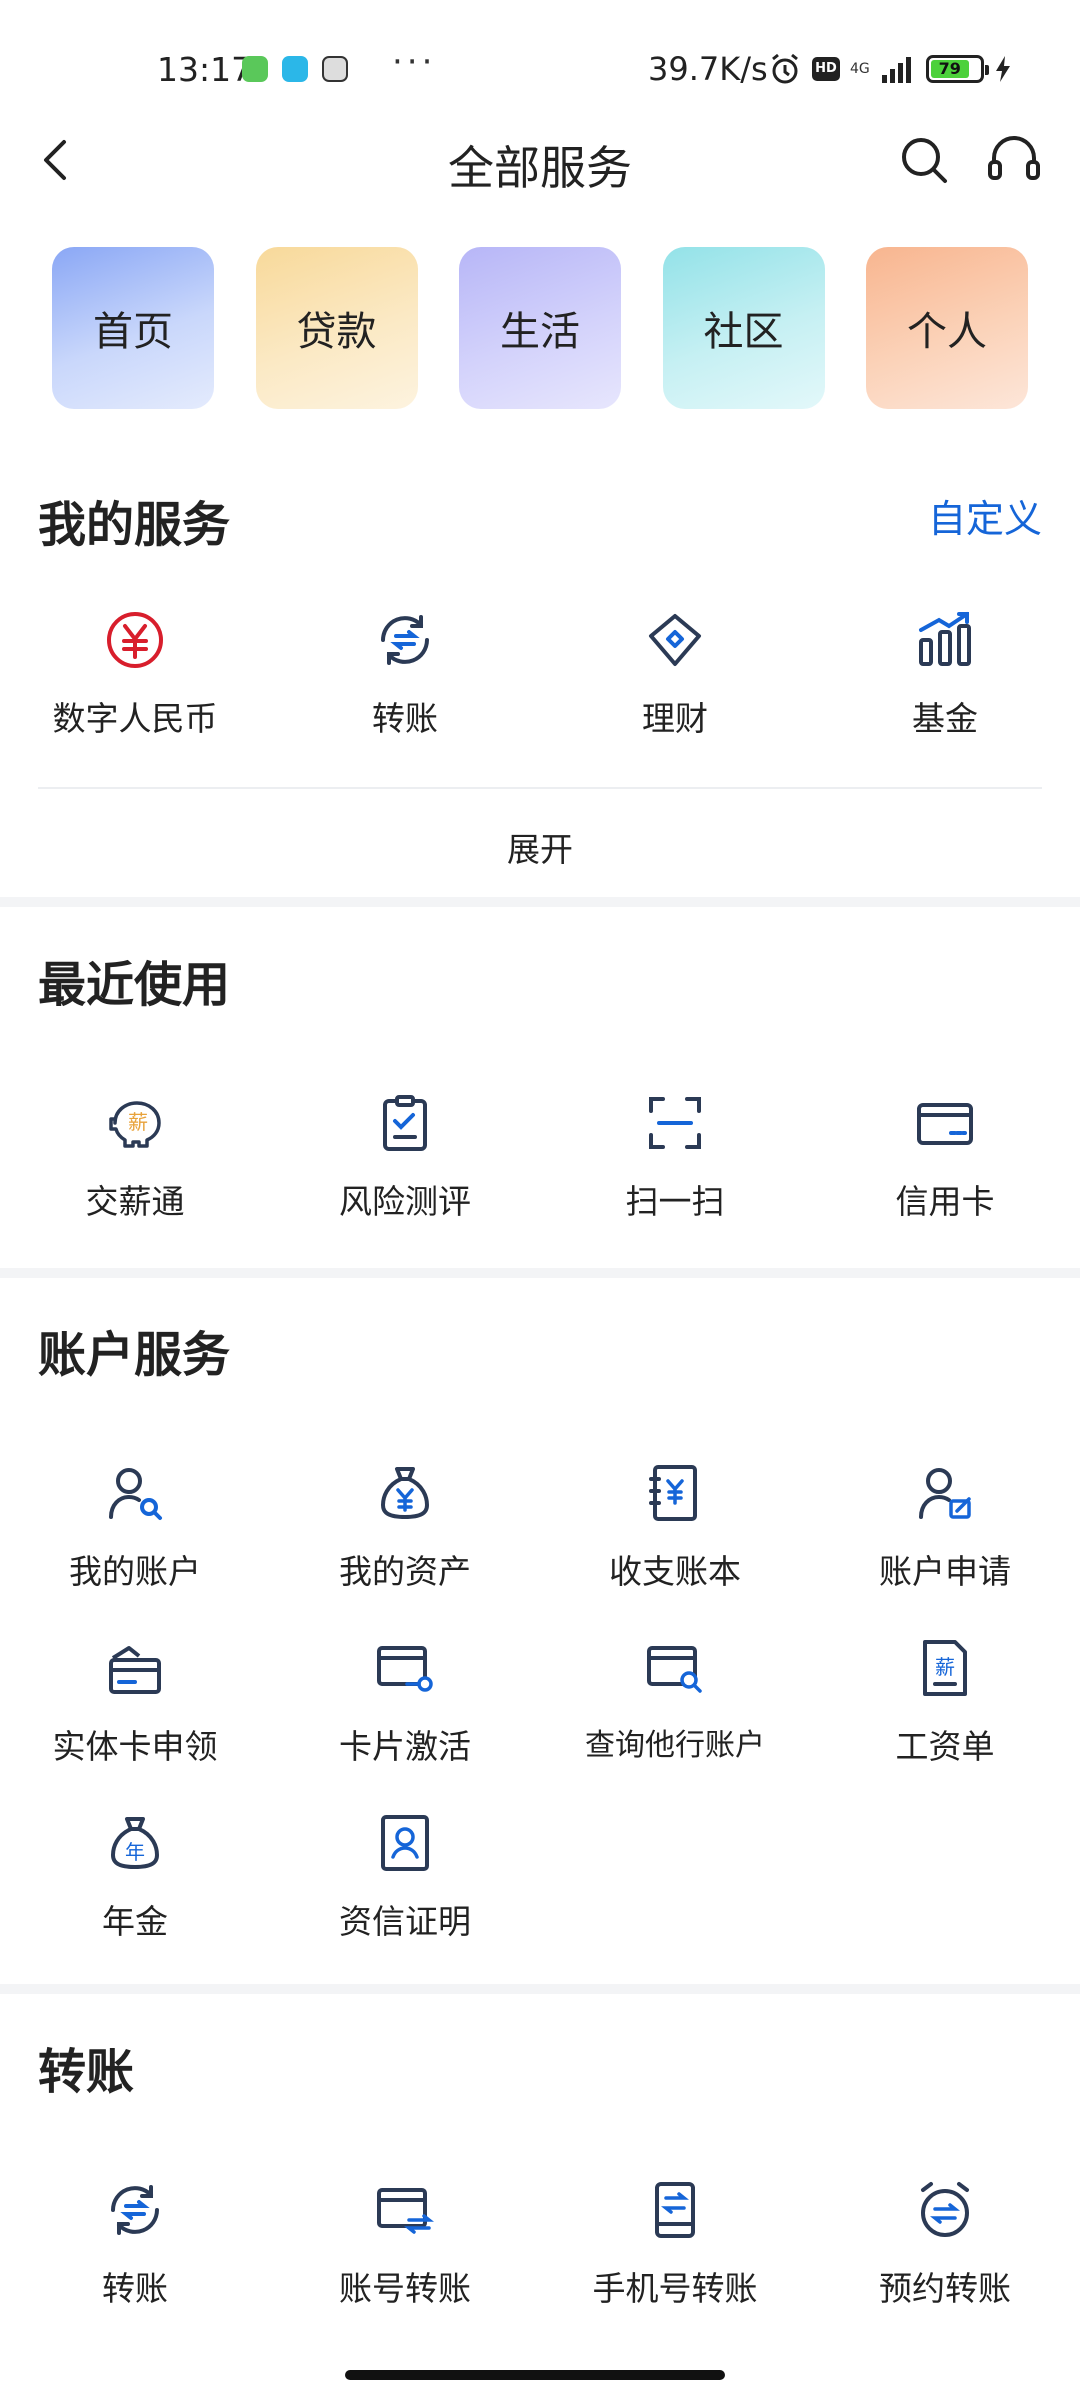  What do you see at coordinates (945, 1571) in the screenshot?
I see `service-label: 账户申请` at bounding box center [945, 1571].